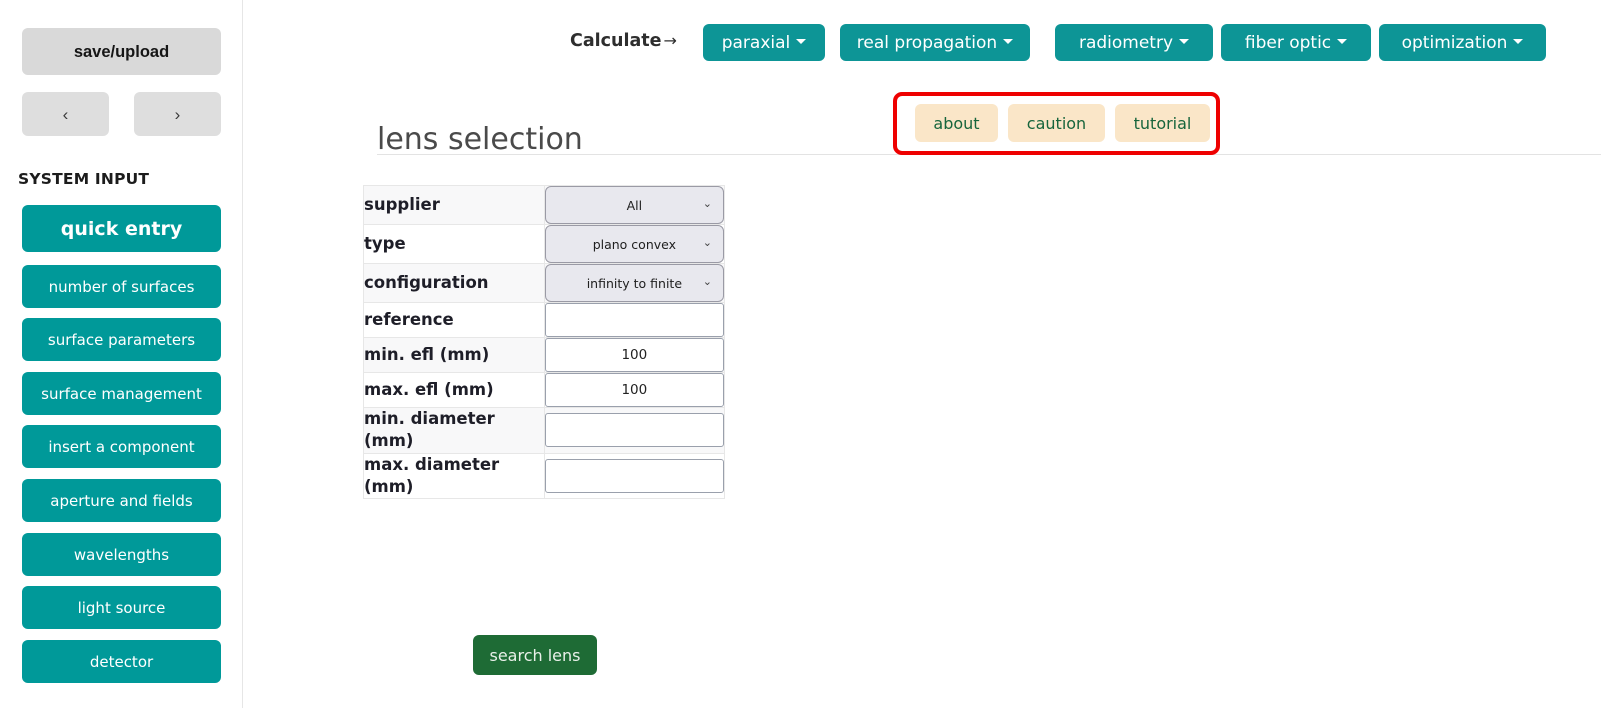 The height and width of the screenshot is (708, 1601). Describe the element at coordinates (177, 114) in the screenshot. I see `next-page-button: ›` at that location.